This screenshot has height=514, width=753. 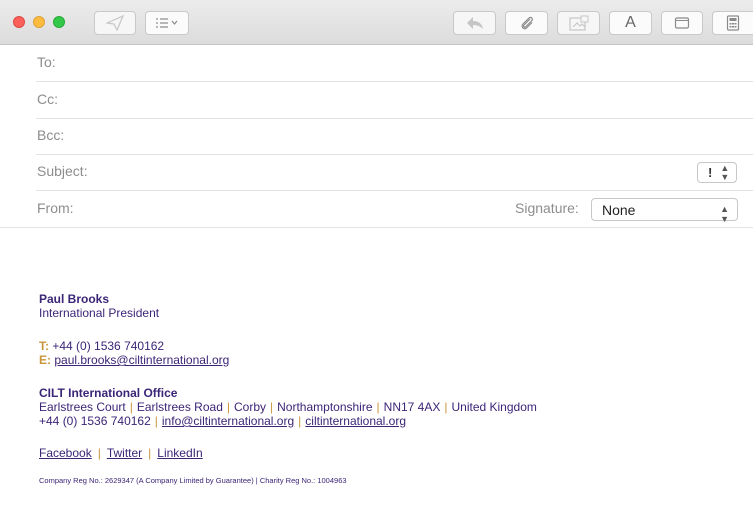 What do you see at coordinates (45, 360) in the screenshot?
I see `email-tag: E:` at bounding box center [45, 360].